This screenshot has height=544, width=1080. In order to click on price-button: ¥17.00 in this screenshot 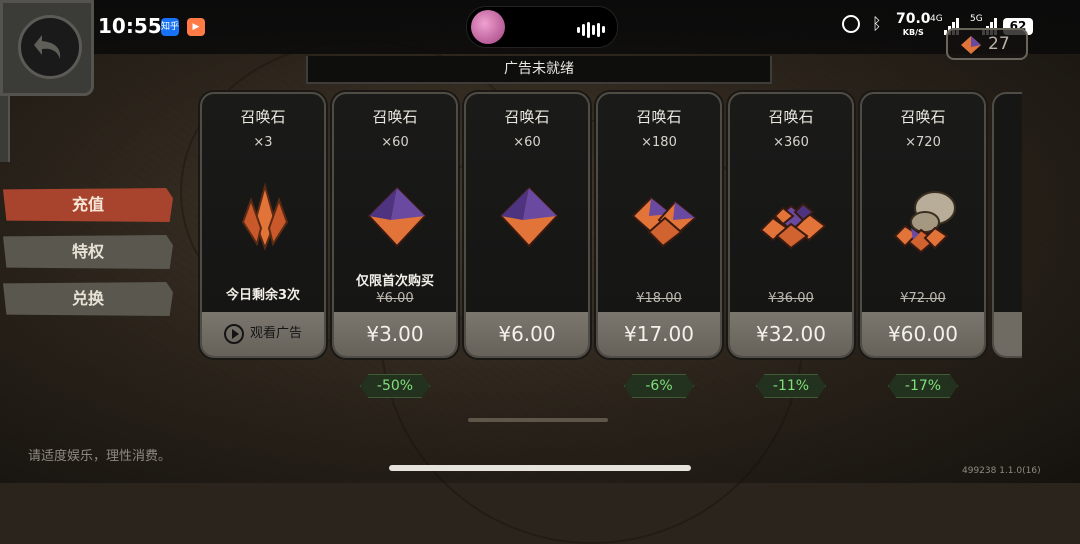, I will do `click(659, 334)`.